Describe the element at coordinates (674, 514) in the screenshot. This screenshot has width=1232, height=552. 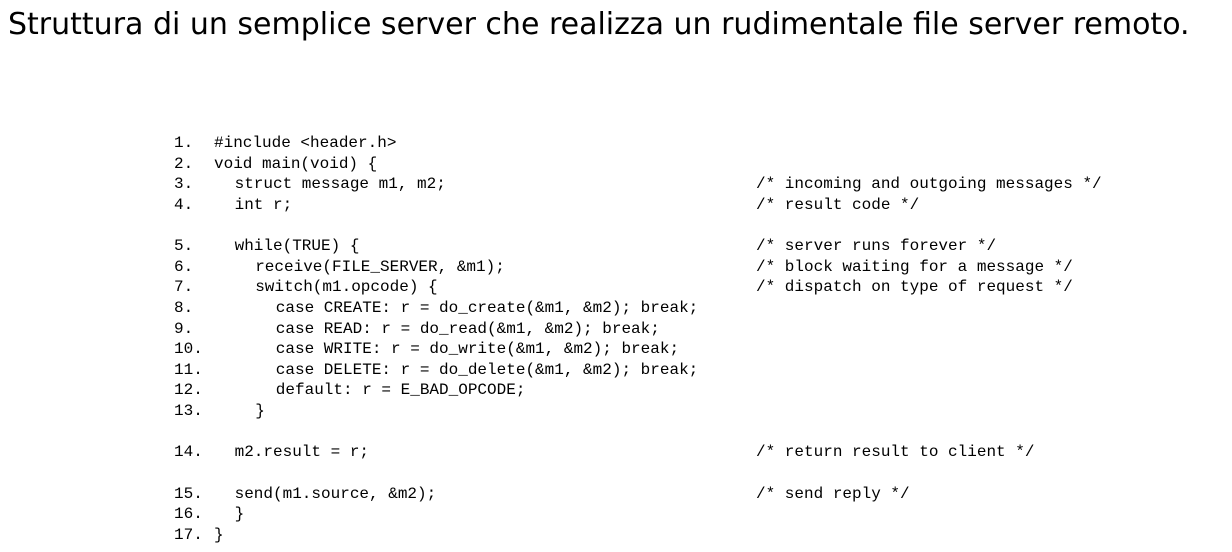
I see `code-line: 16.}` at that location.